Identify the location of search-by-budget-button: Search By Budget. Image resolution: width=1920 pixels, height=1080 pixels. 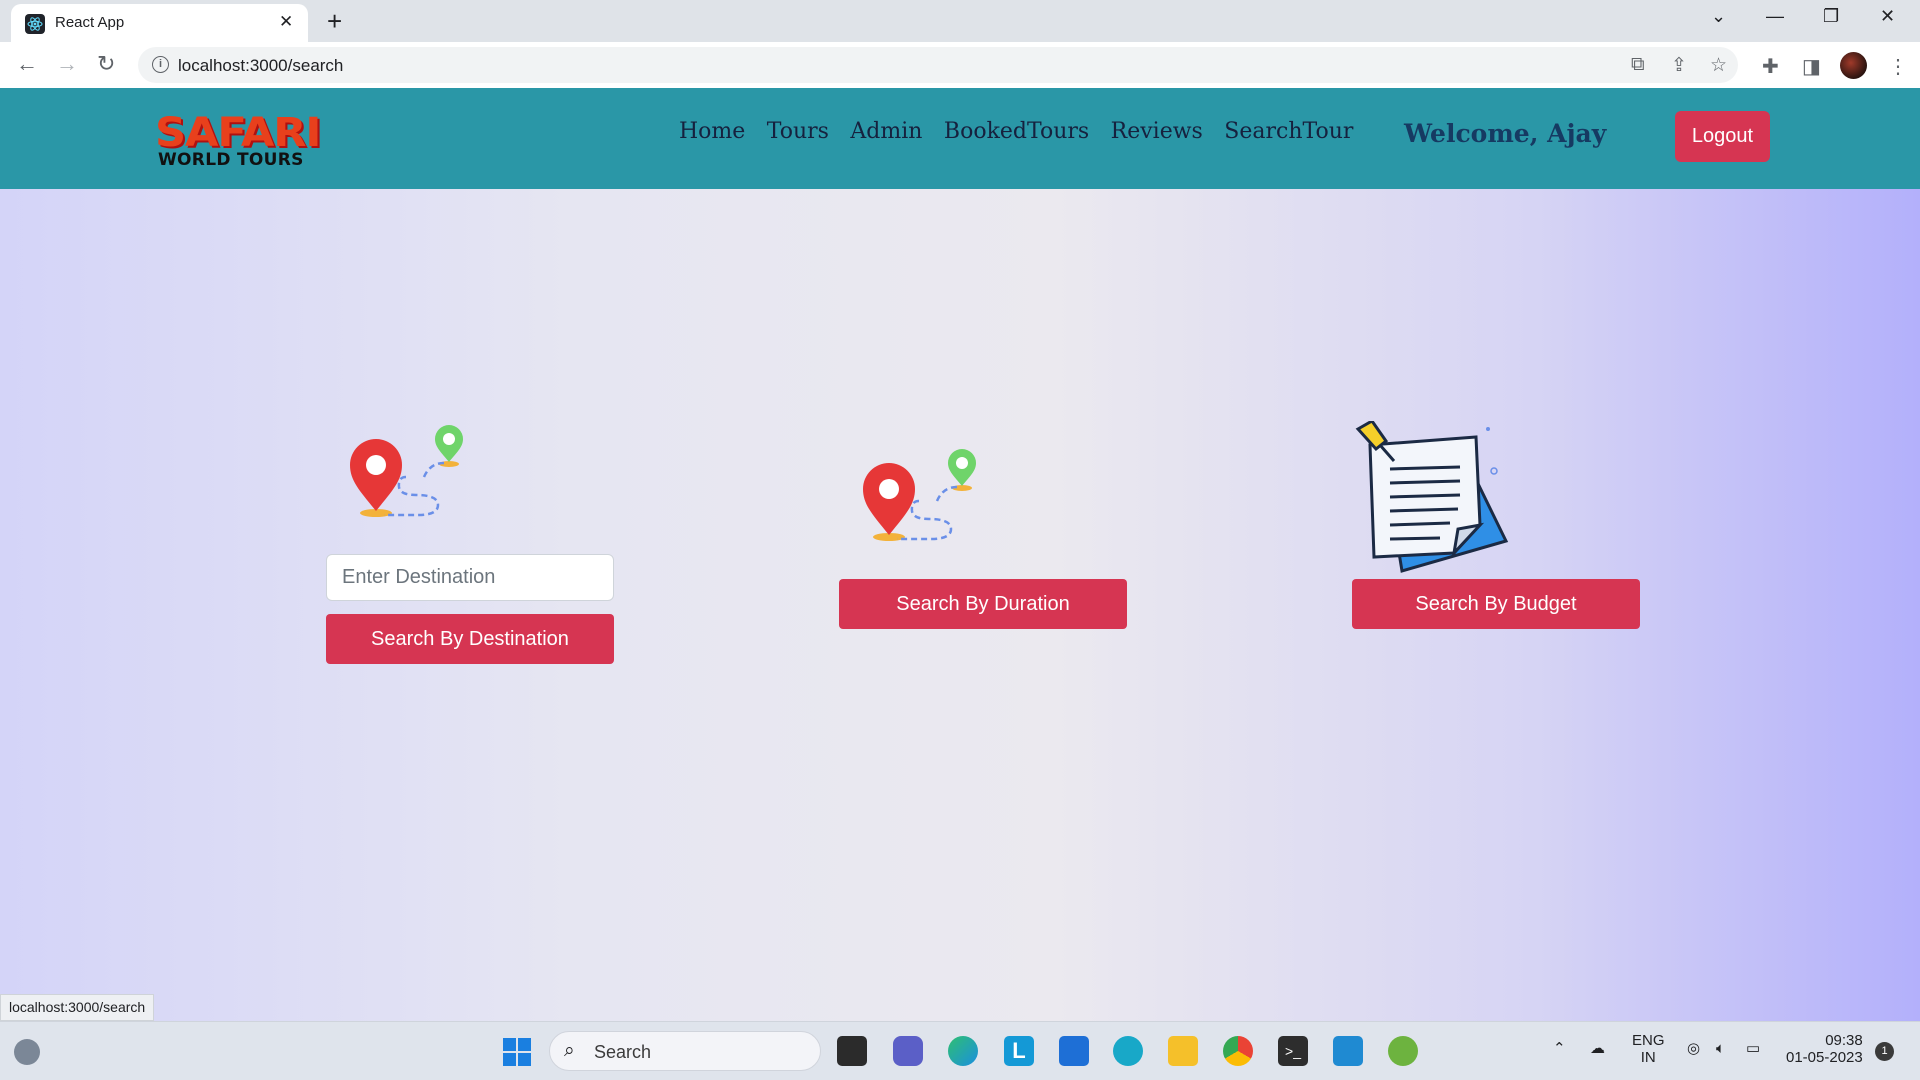
(1496, 604).